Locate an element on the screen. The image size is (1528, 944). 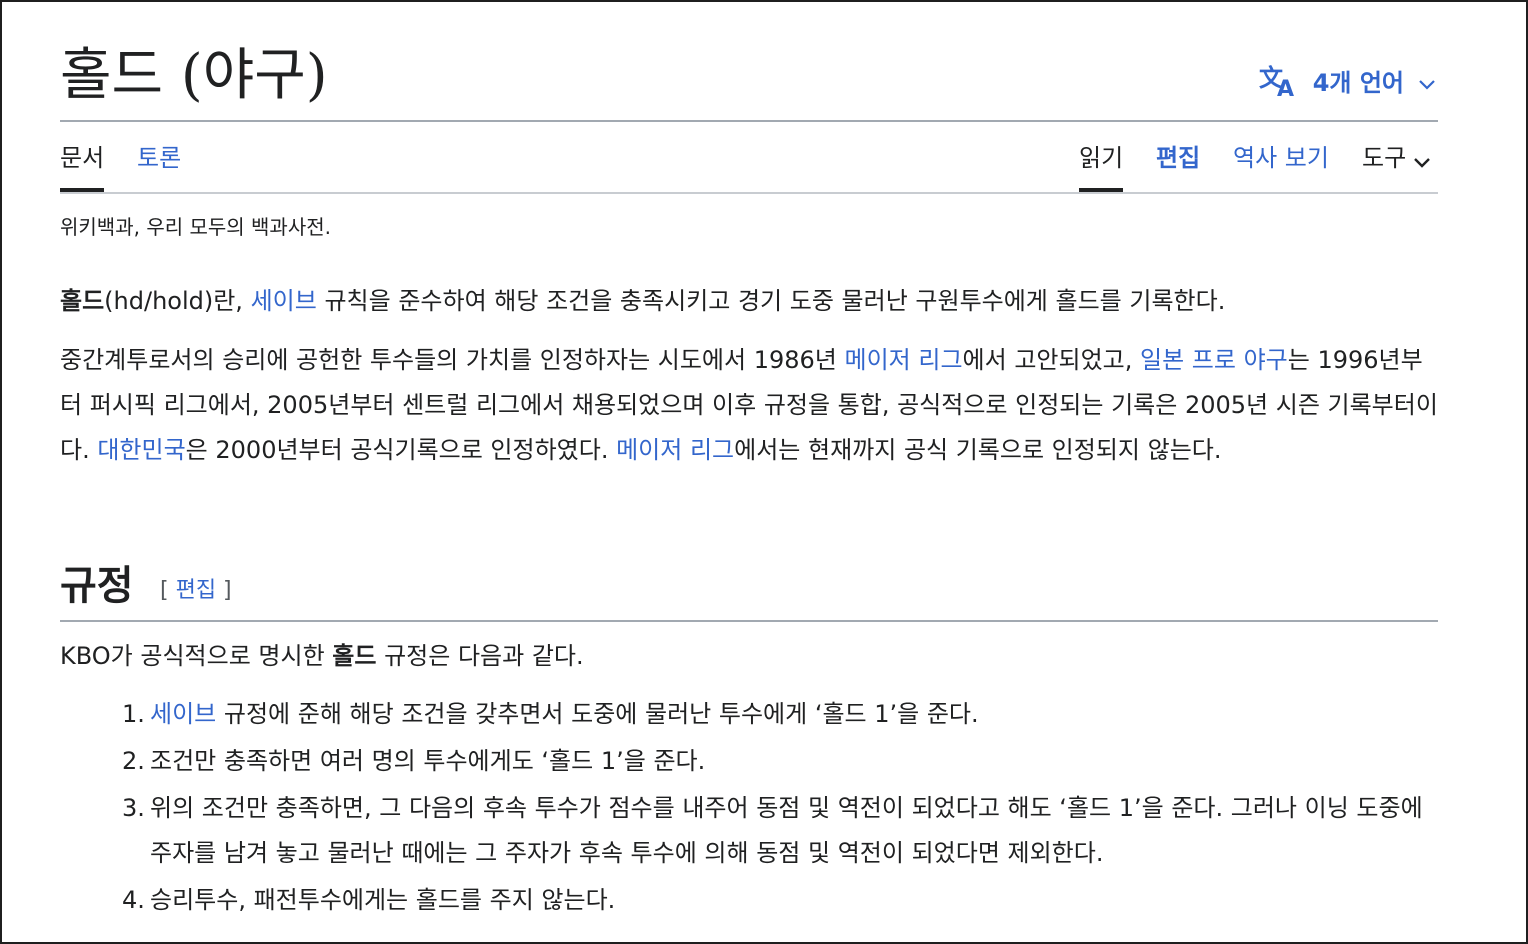
tab-tools: 도구 is located at coordinates (1397, 165).